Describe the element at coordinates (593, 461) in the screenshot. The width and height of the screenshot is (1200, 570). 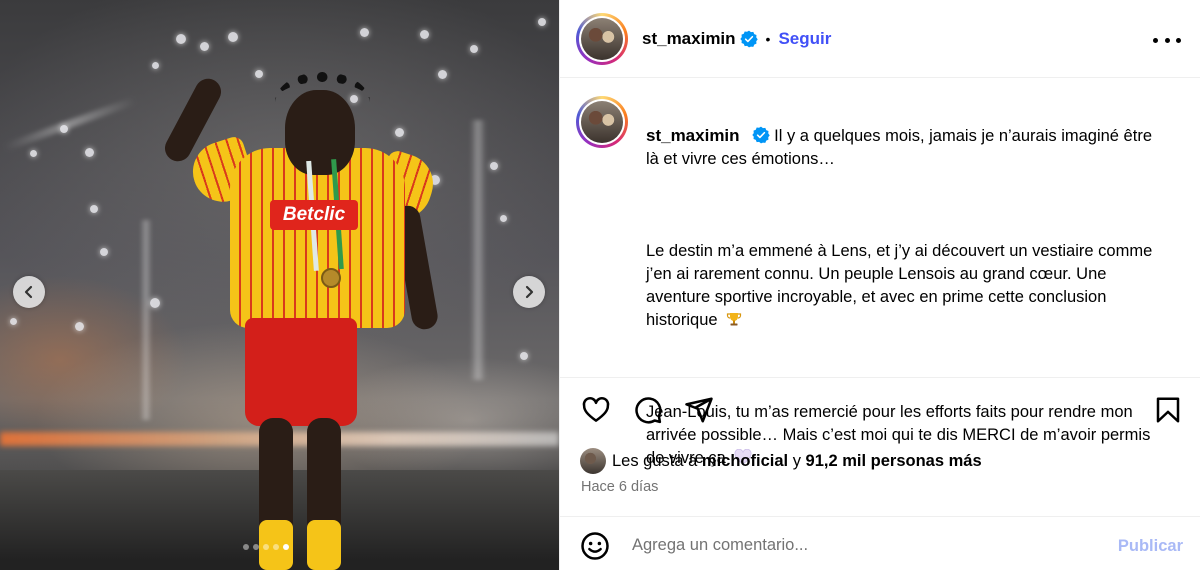
I see `liker-avatar` at that location.